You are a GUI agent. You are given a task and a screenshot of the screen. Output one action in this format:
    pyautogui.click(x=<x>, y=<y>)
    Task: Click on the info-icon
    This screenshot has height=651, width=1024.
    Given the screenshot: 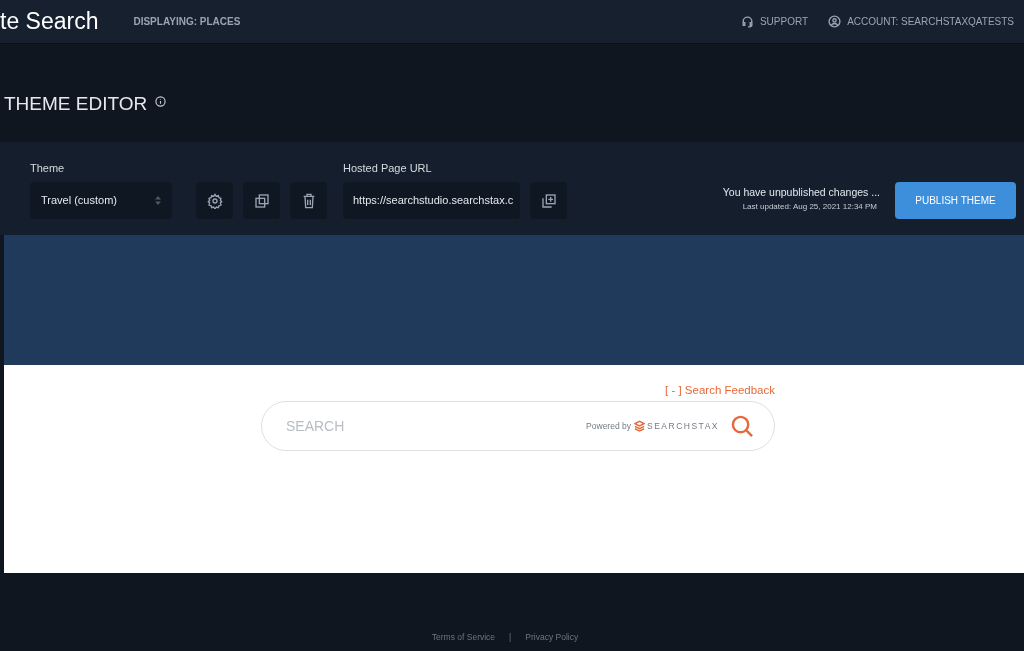 What is the action you would take?
    pyautogui.click(x=161, y=101)
    